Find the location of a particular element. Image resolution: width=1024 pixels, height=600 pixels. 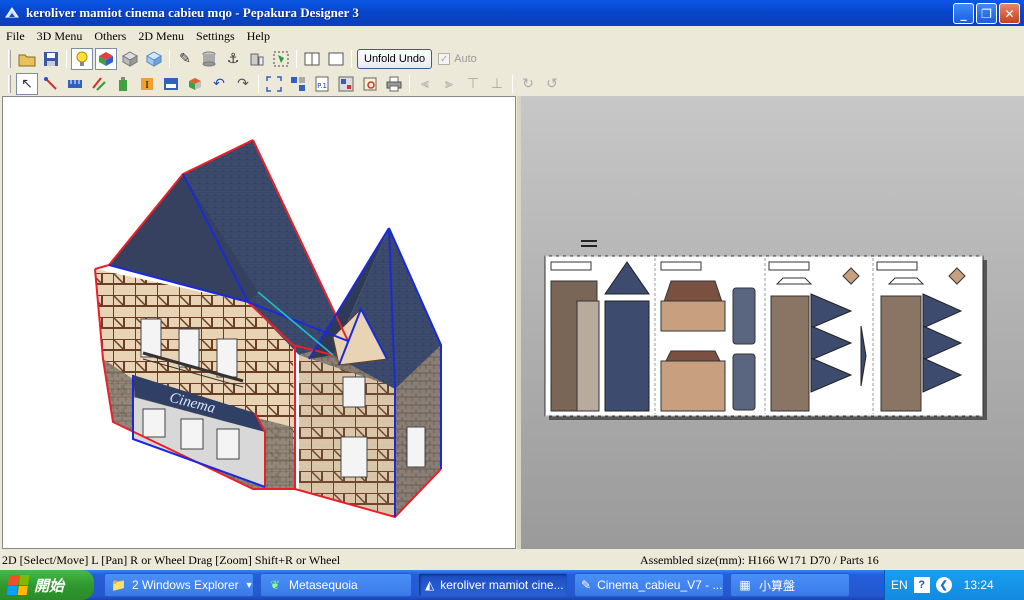

print-icon is located at coordinates (394, 84).